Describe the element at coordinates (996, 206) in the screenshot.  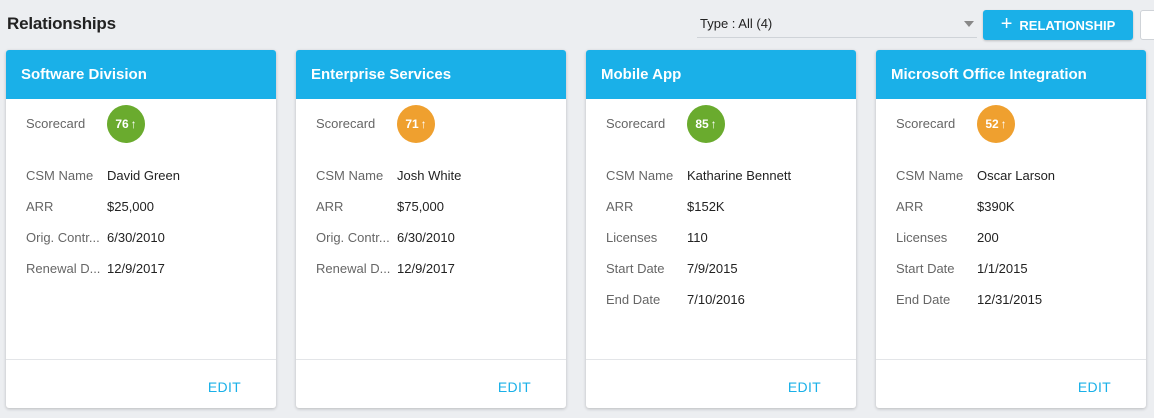
I see `field-value: $390K` at that location.